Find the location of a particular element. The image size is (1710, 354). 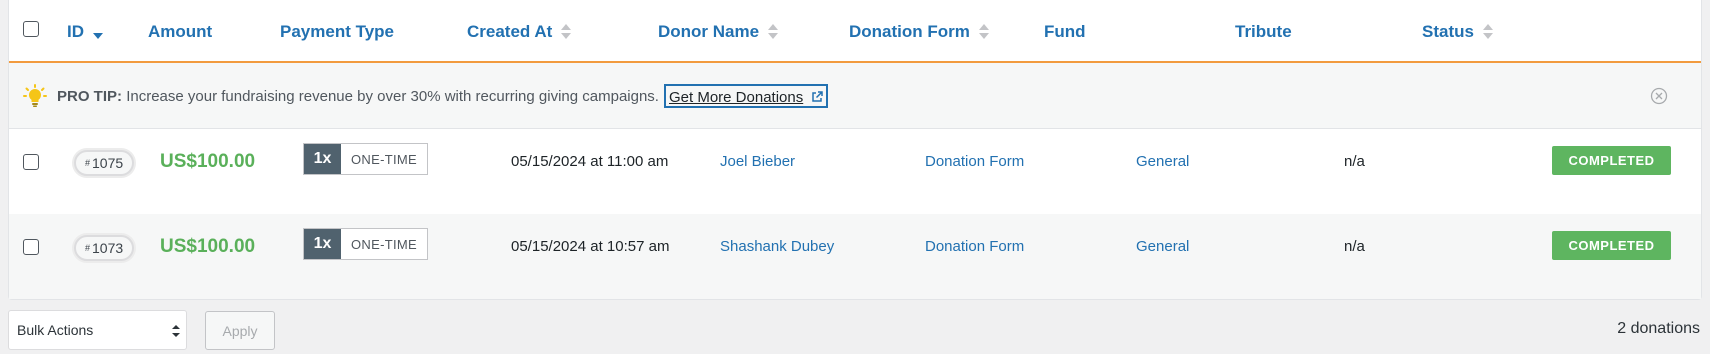

apply-button: Apply is located at coordinates (240, 330).